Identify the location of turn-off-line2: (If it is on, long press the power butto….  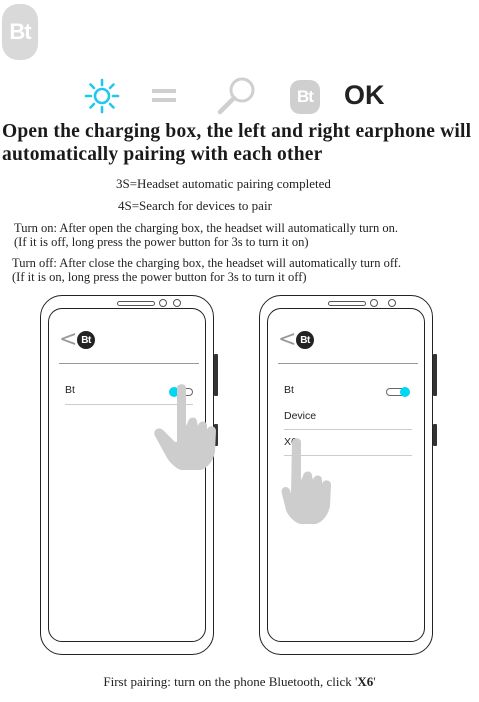
(159, 277).